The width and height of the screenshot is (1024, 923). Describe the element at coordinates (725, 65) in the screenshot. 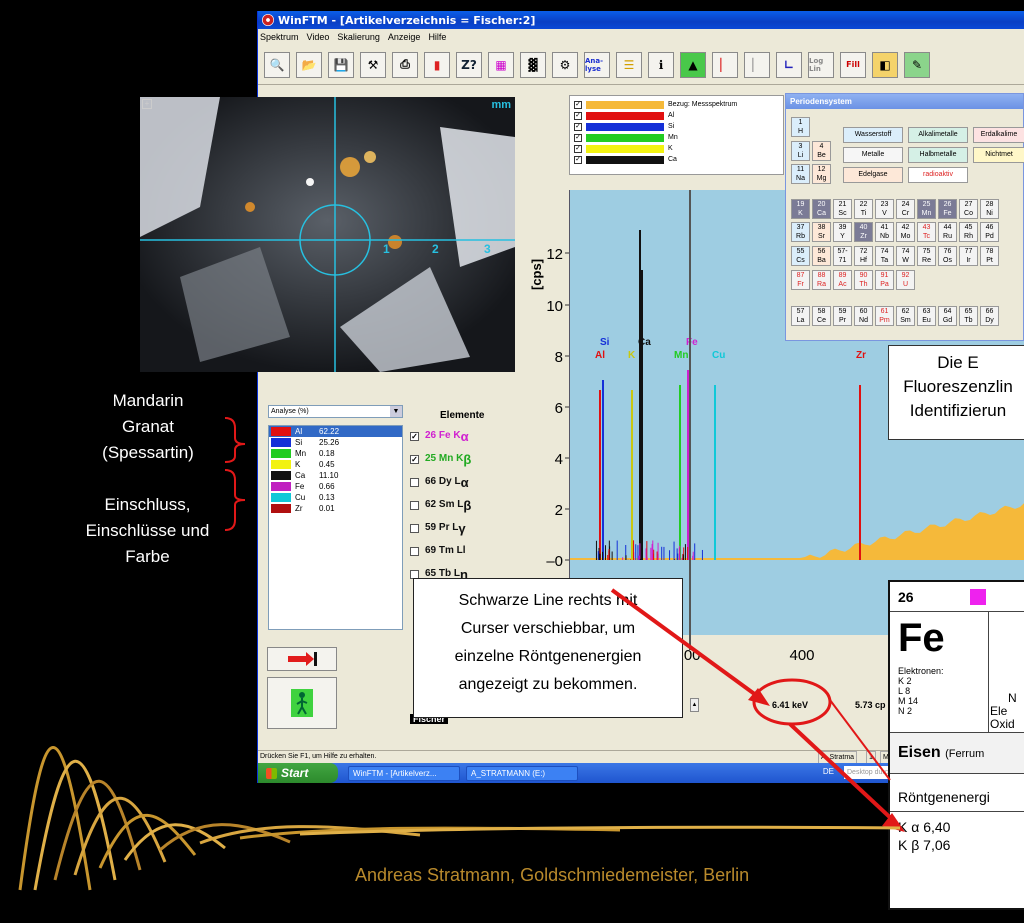

I see `line-marker-icon: ▏` at that location.